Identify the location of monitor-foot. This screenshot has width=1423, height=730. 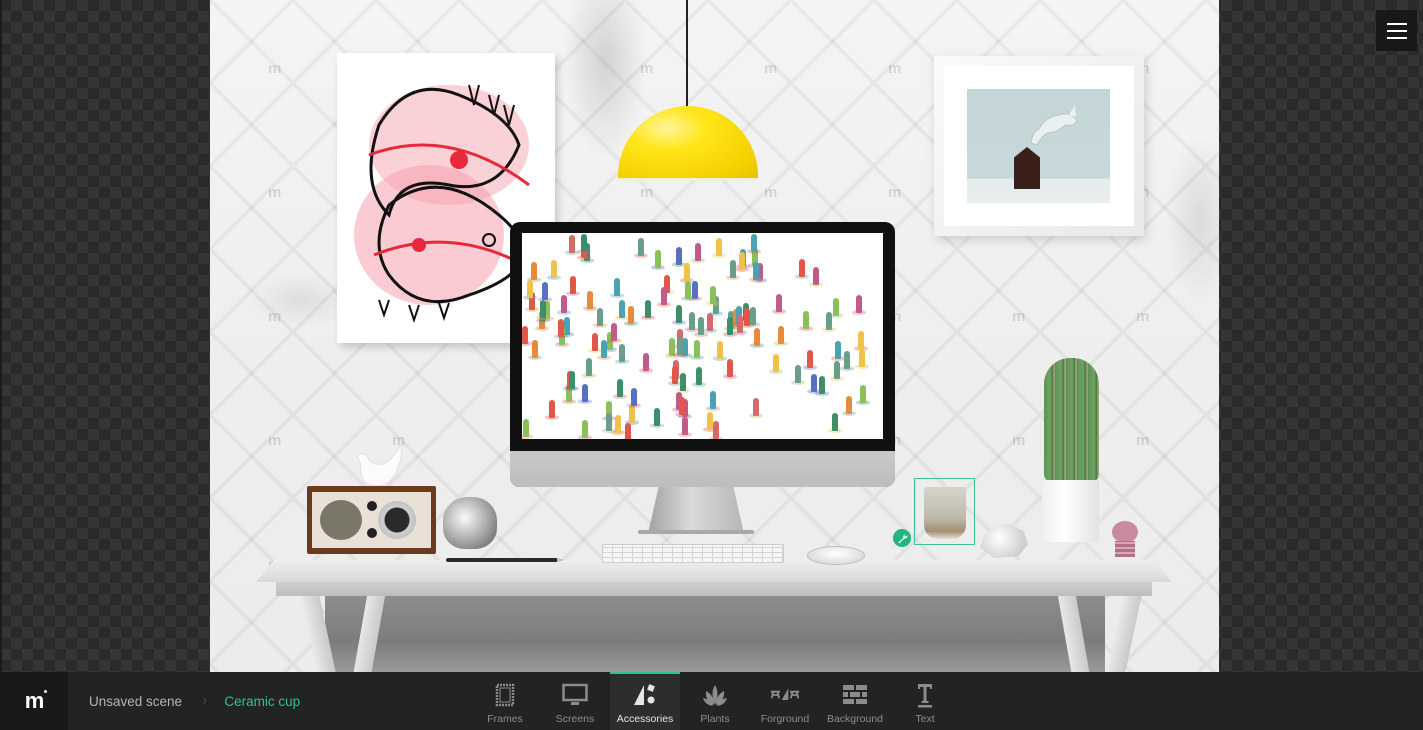
(696, 532).